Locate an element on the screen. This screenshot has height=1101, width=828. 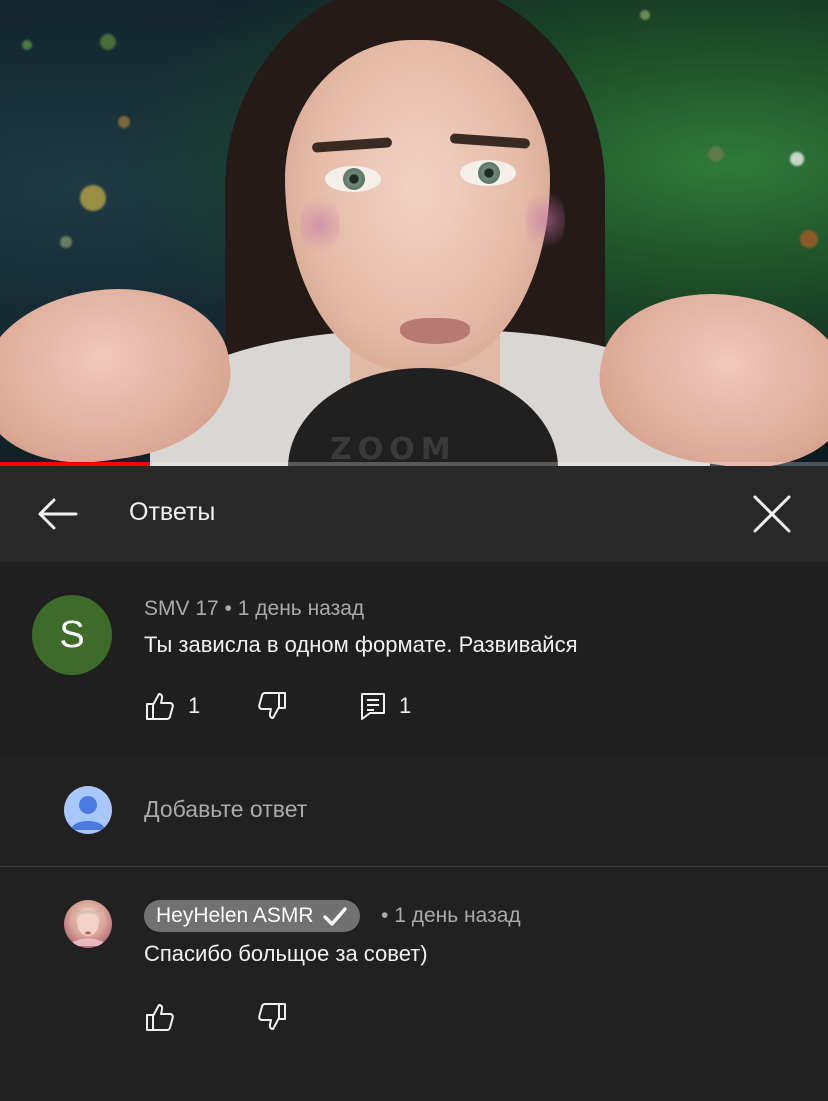
replies-title: Ответы is located at coordinates (172, 512).